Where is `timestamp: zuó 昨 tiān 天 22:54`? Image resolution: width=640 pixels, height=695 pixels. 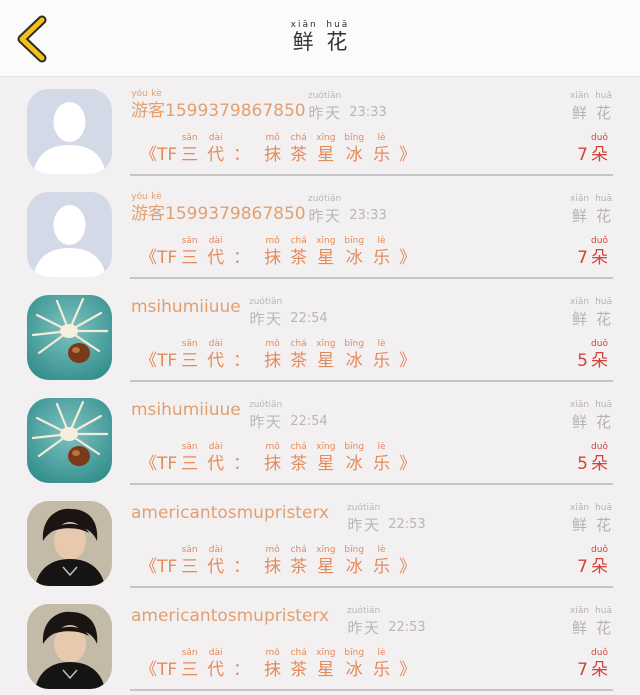 timestamp: zuó 昨 tiān 天 22:54 is located at coordinates (288, 417).